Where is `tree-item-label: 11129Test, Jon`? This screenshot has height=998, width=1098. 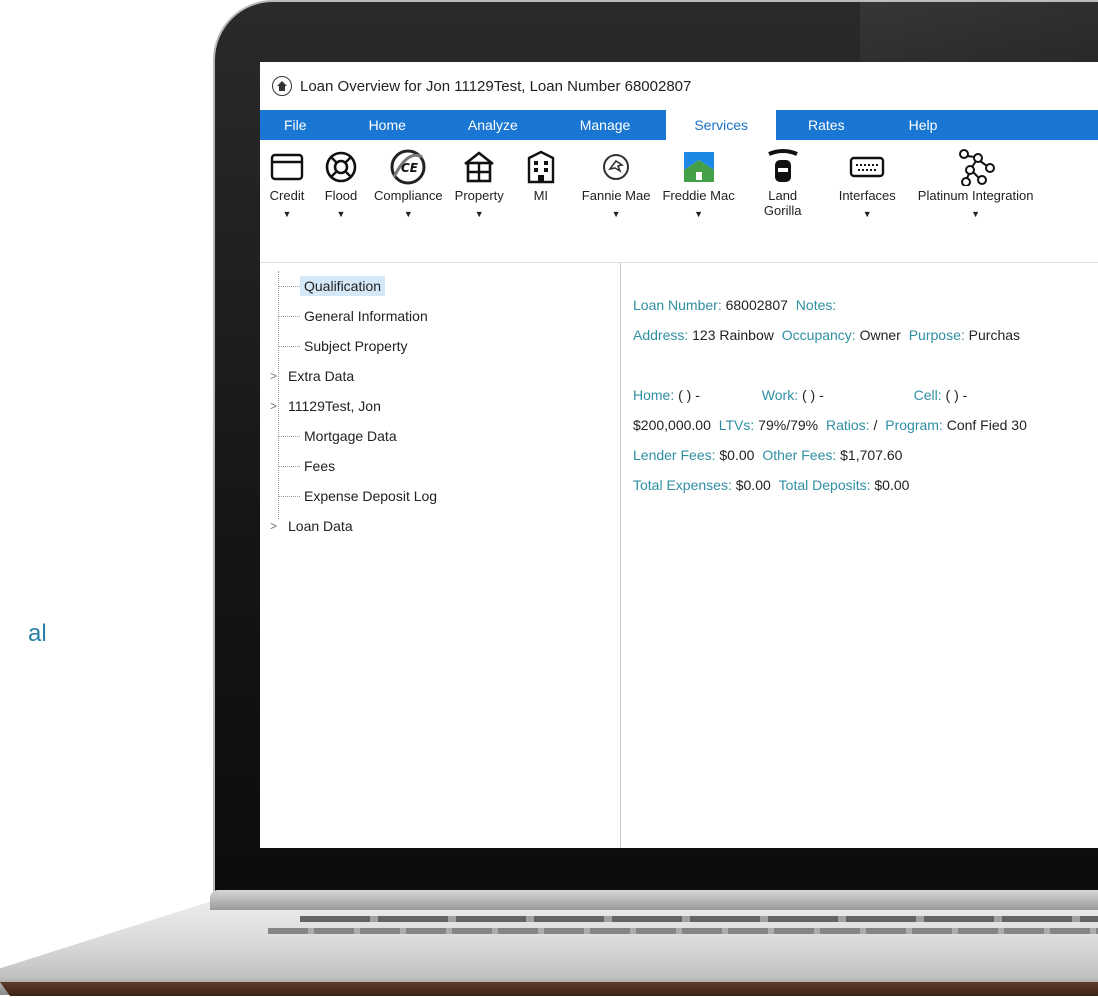 tree-item-label: 11129Test, Jon is located at coordinates (334, 406).